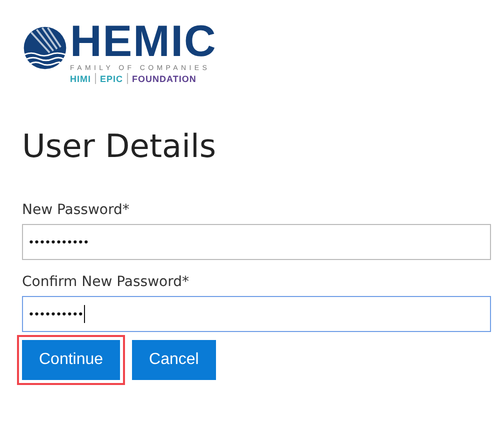 The width and height of the screenshot is (503, 429). What do you see at coordinates (256, 242) in the screenshot?
I see `password-field: •••••••••••` at bounding box center [256, 242].